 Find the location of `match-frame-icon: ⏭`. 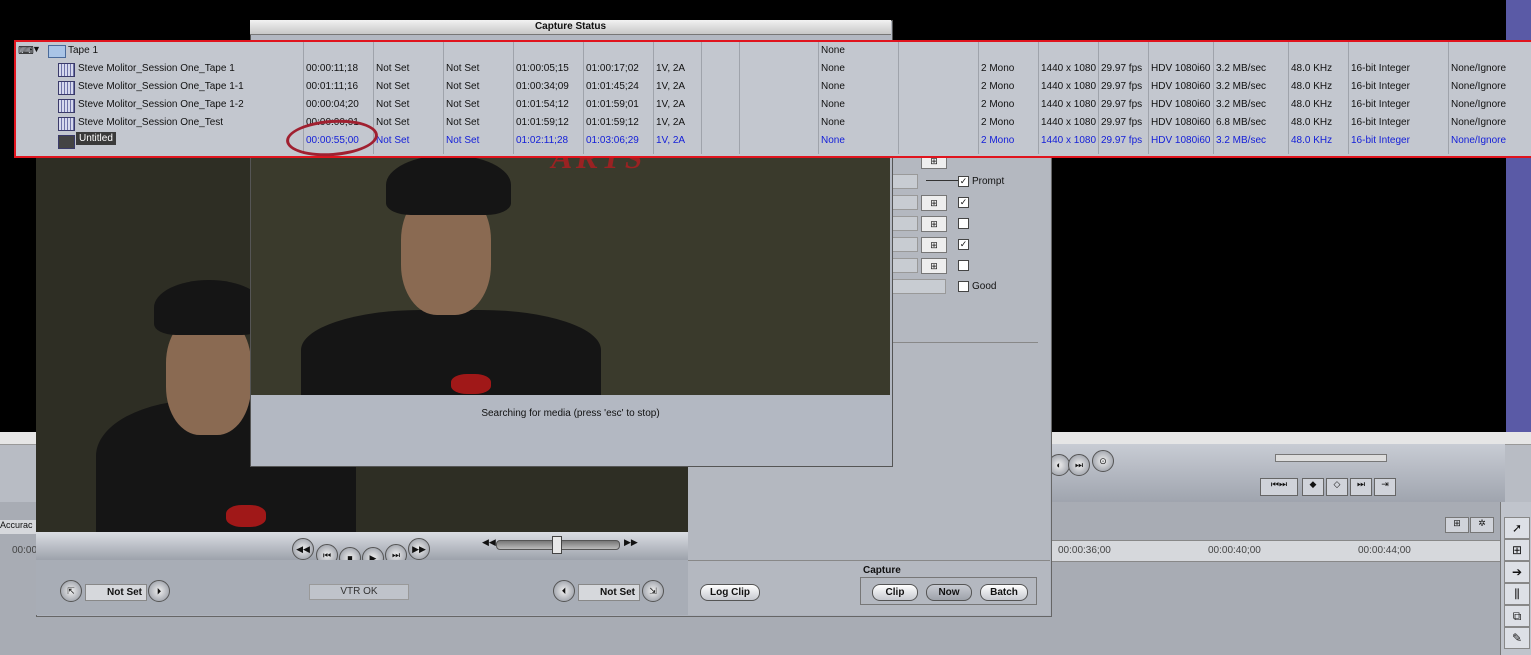

match-frame-icon: ⏭ is located at coordinates (1361, 487).